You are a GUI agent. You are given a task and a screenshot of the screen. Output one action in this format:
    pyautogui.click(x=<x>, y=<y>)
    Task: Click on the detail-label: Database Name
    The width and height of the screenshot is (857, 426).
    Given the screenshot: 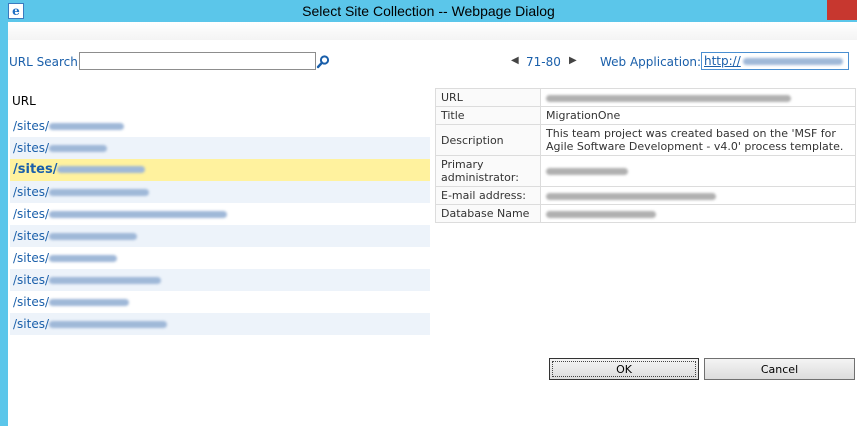 What is the action you would take?
    pyautogui.click(x=488, y=213)
    